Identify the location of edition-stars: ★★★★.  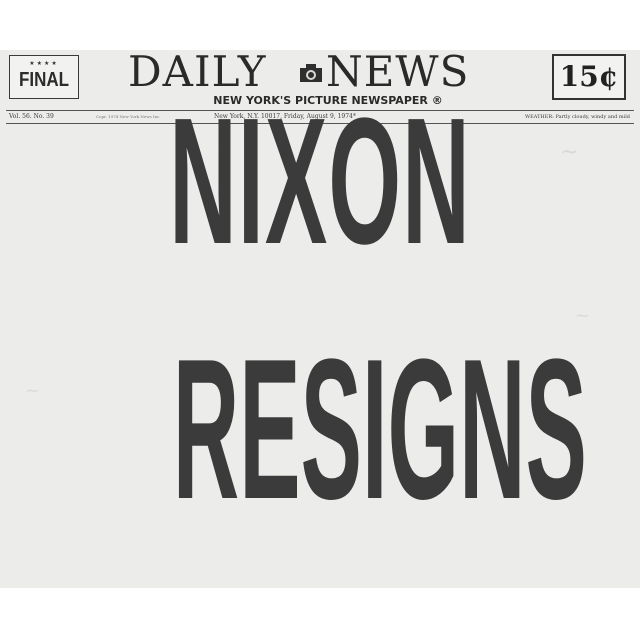
(44, 63).